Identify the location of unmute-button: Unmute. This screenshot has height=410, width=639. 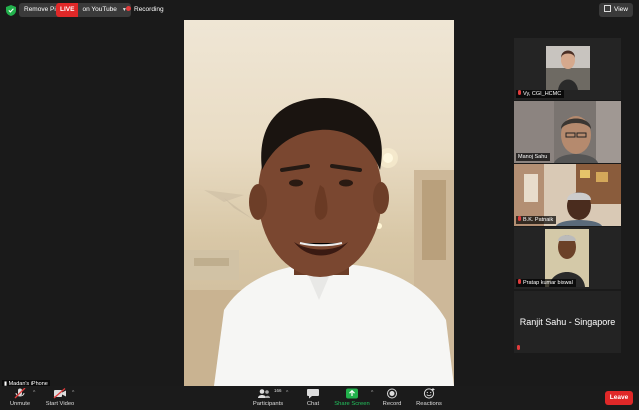
(20, 397).